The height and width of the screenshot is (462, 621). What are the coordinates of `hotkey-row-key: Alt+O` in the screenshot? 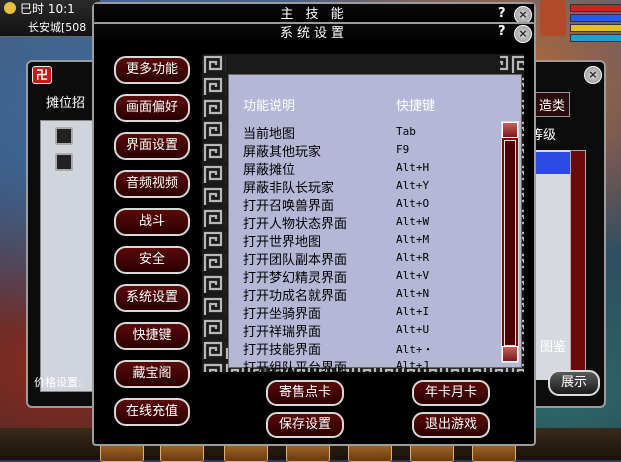 It's located at (412, 203).